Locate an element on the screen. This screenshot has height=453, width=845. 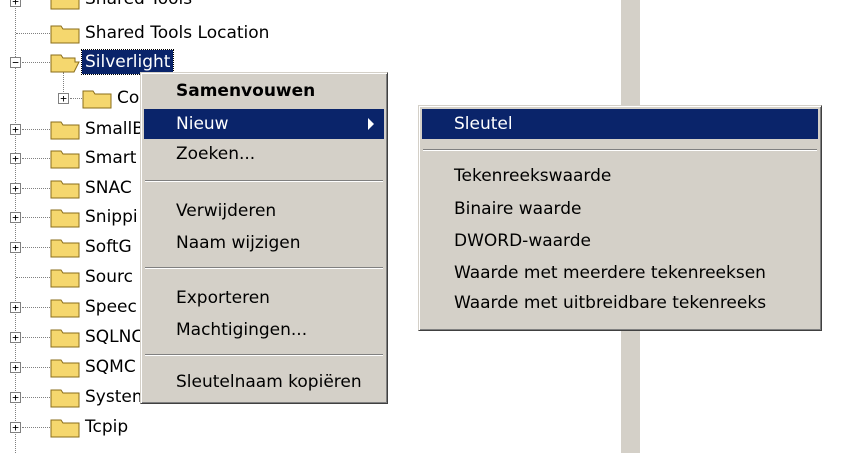
menu-item-rename: Naam wijzigen is located at coordinates (264, 243).